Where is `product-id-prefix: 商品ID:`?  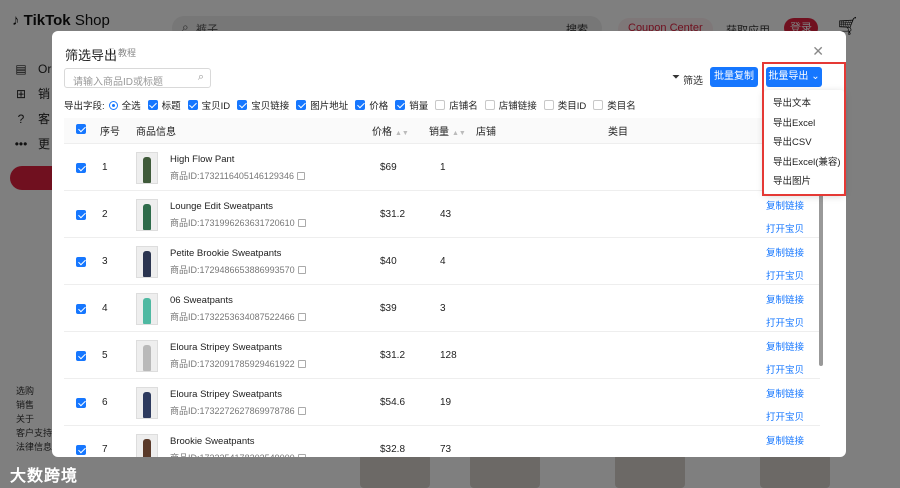 product-id-prefix: 商品ID: is located at coordinates (185, 222).